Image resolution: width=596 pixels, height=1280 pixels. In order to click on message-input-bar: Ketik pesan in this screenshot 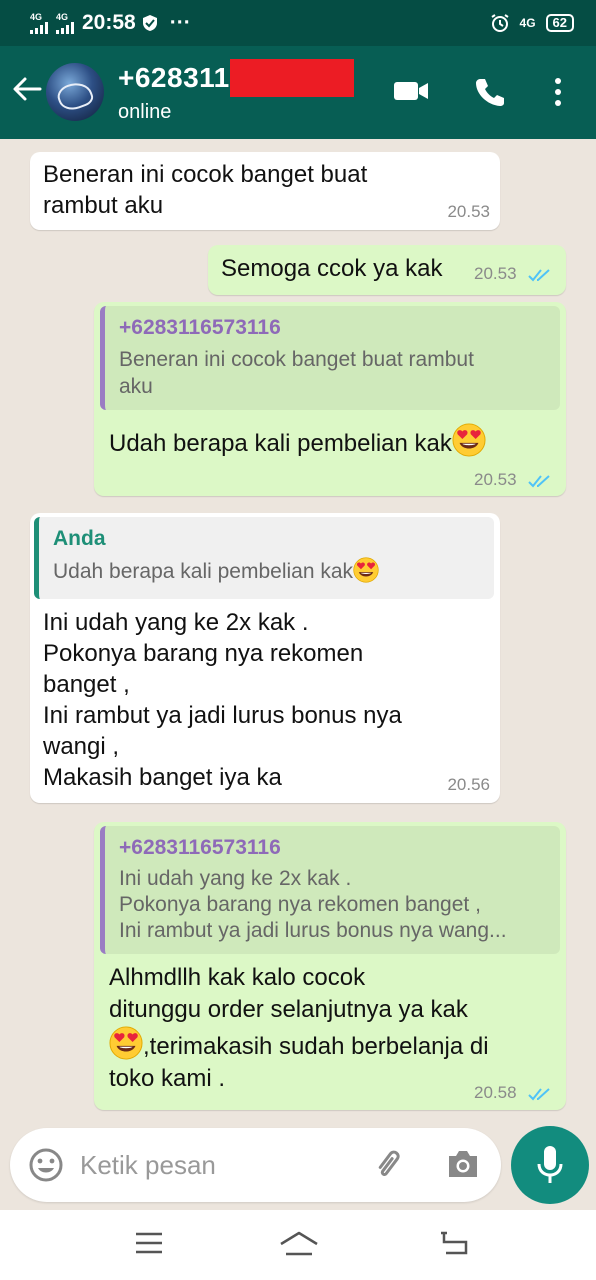, I will do `click(255, 1165)`.